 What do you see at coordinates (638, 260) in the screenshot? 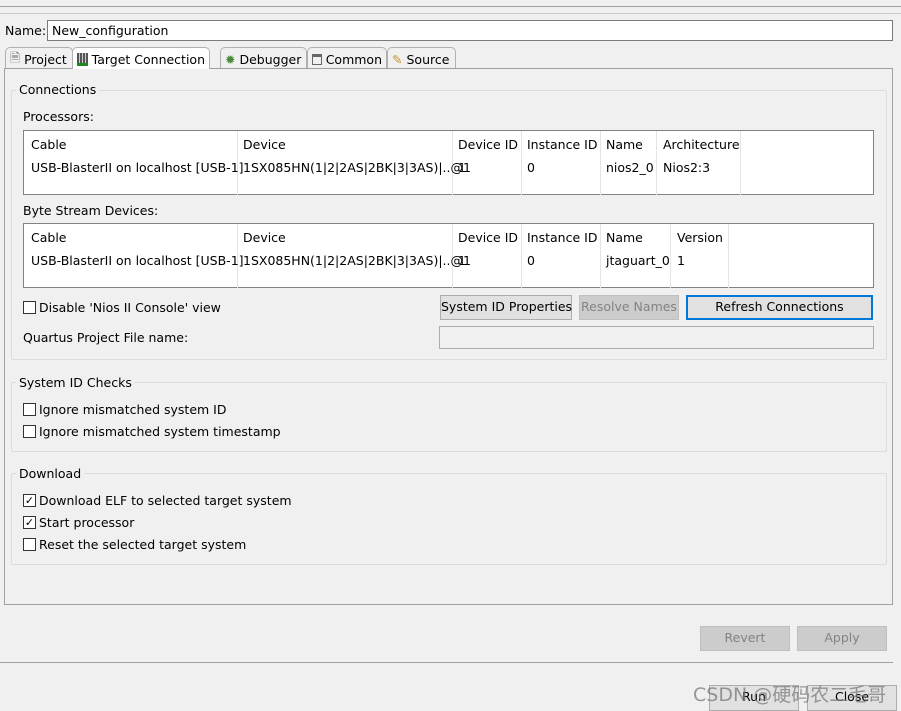
I see `table-cell: jtaguart_0` at bounding box center [638, 260].